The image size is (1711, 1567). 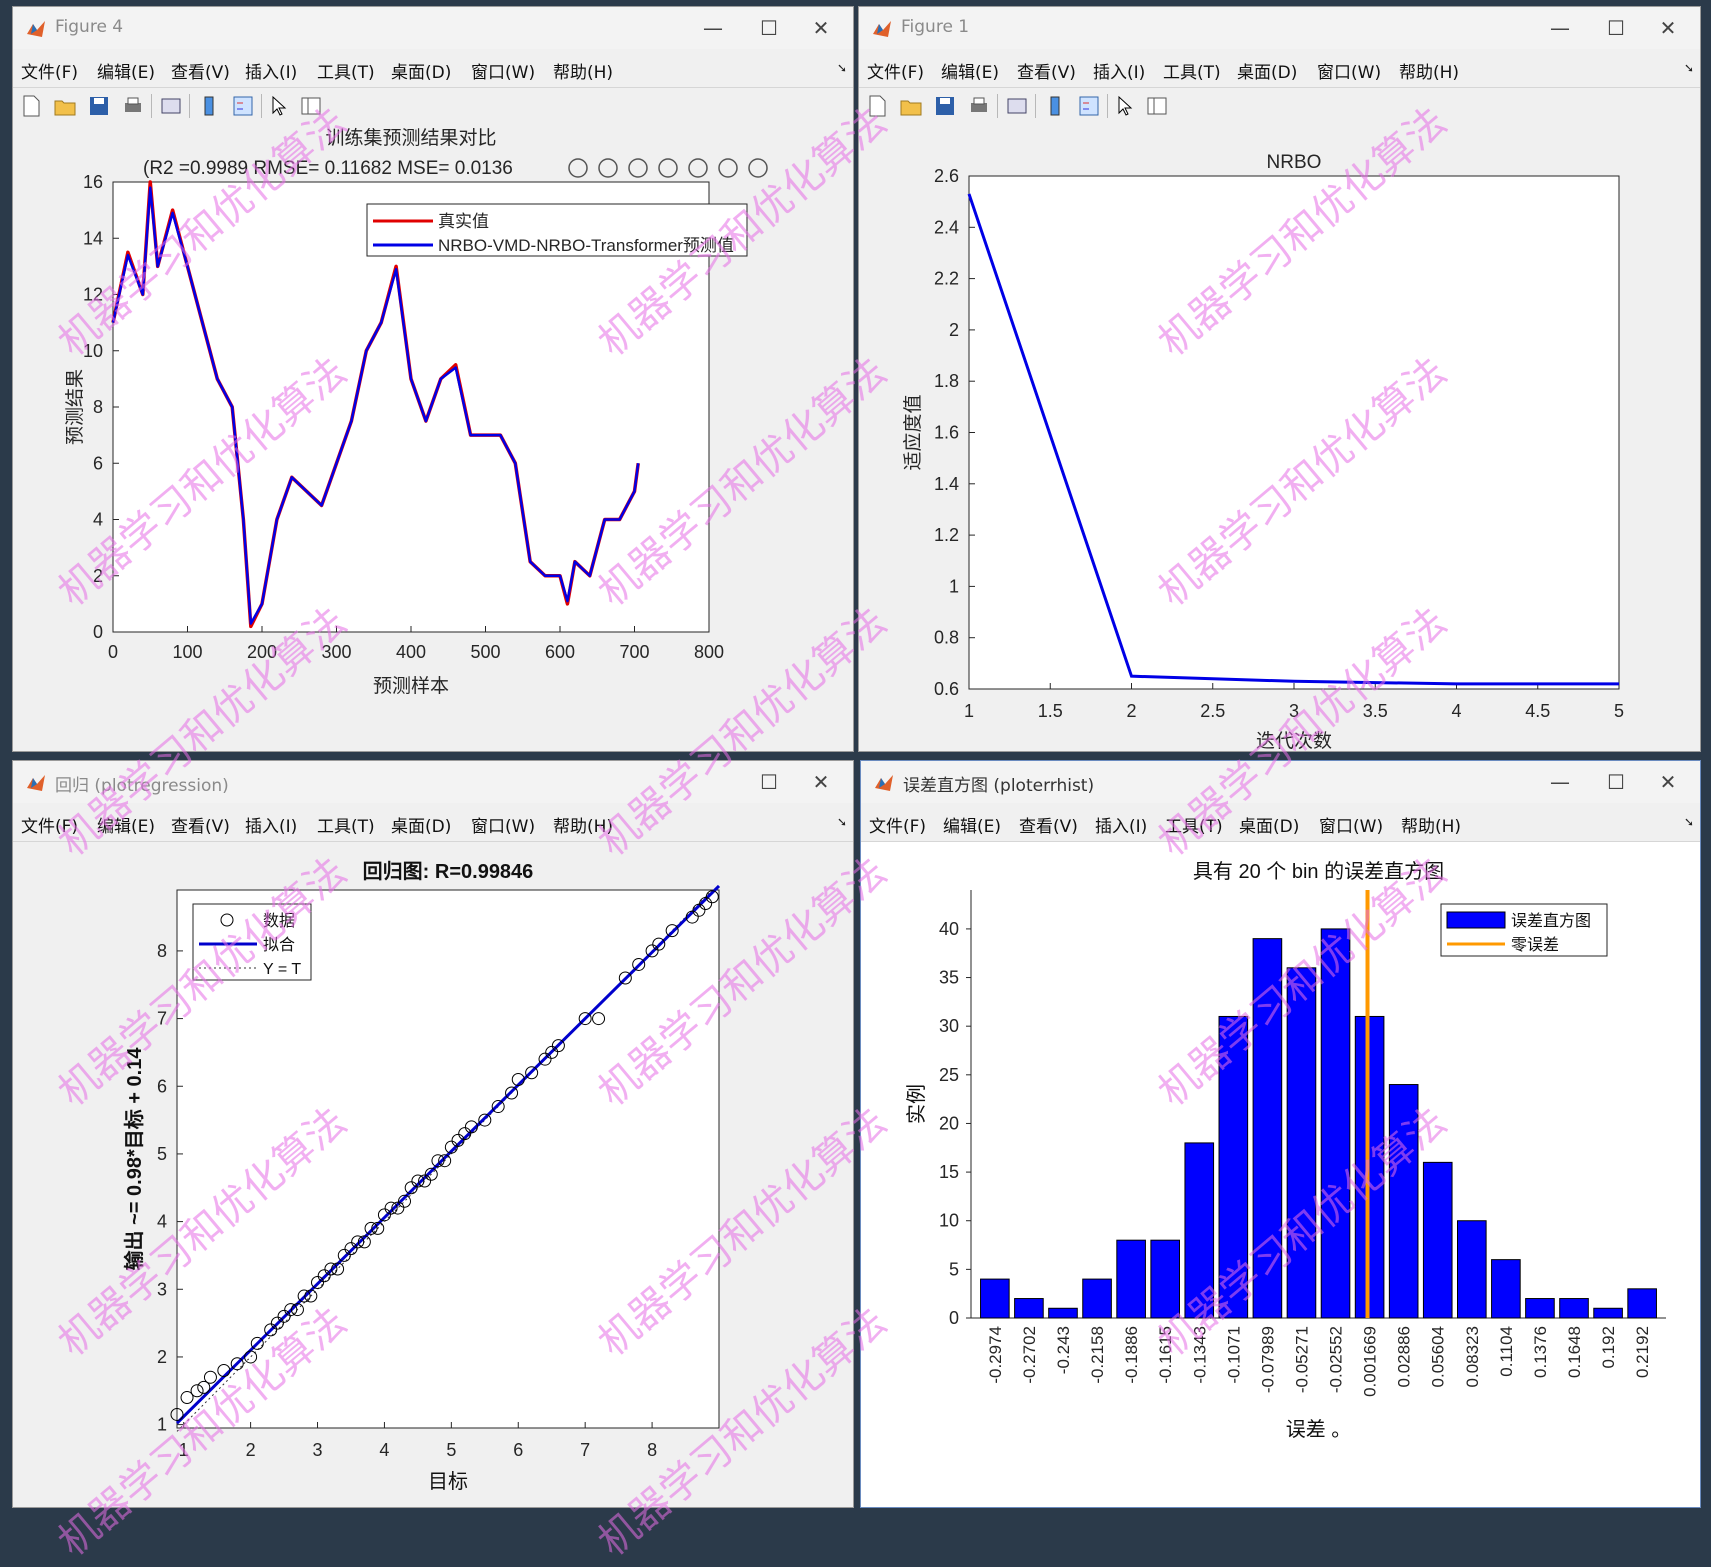 What do you see at coordinates (485, 652) in the screenshot?
I see `x-tick-label: 500` at bounding box center [485, 652].